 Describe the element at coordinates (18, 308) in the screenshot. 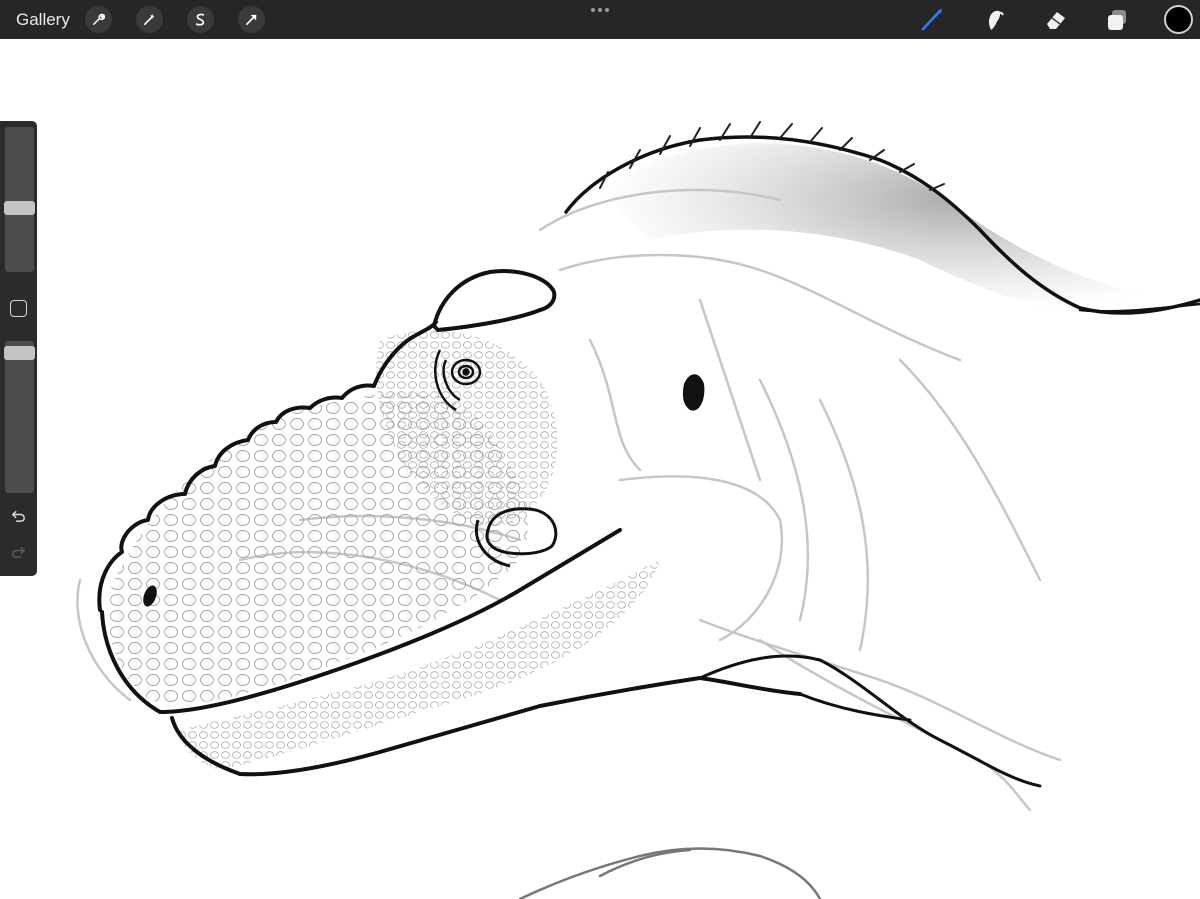

I see `modify-button` at that location.